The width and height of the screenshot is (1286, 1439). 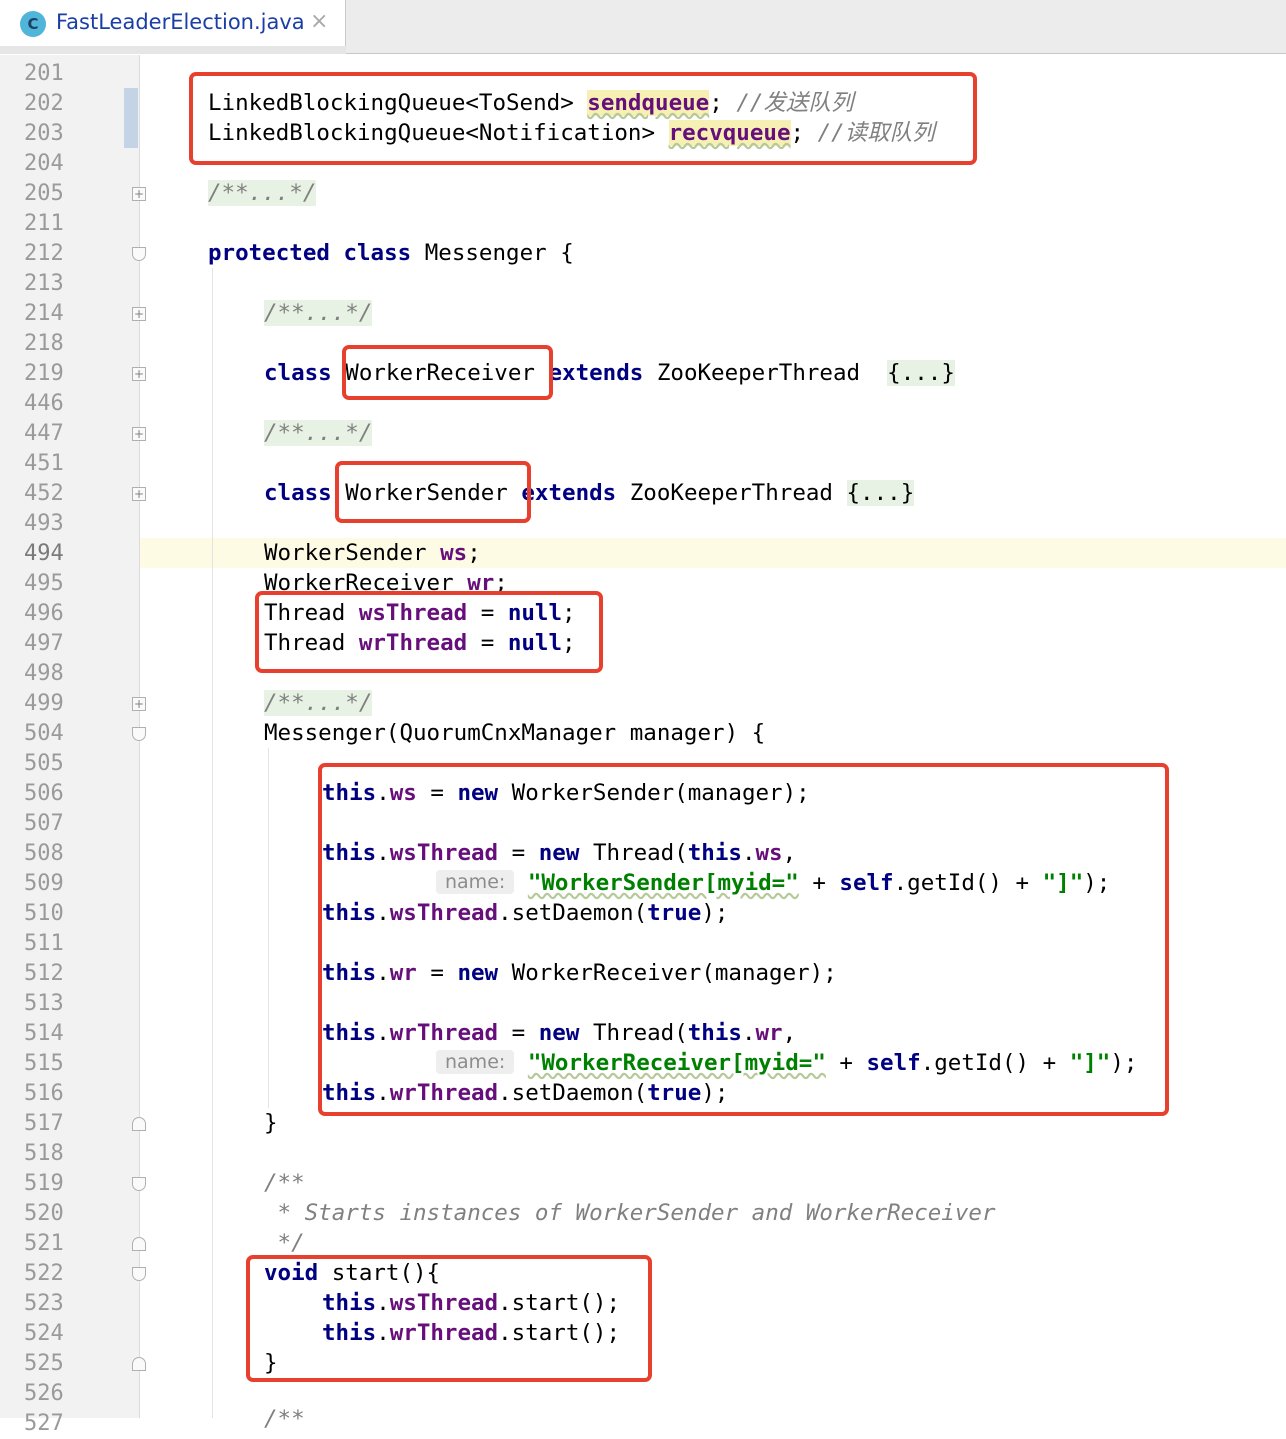 I want to click on line-number: 447, so click(x=44, y=433).